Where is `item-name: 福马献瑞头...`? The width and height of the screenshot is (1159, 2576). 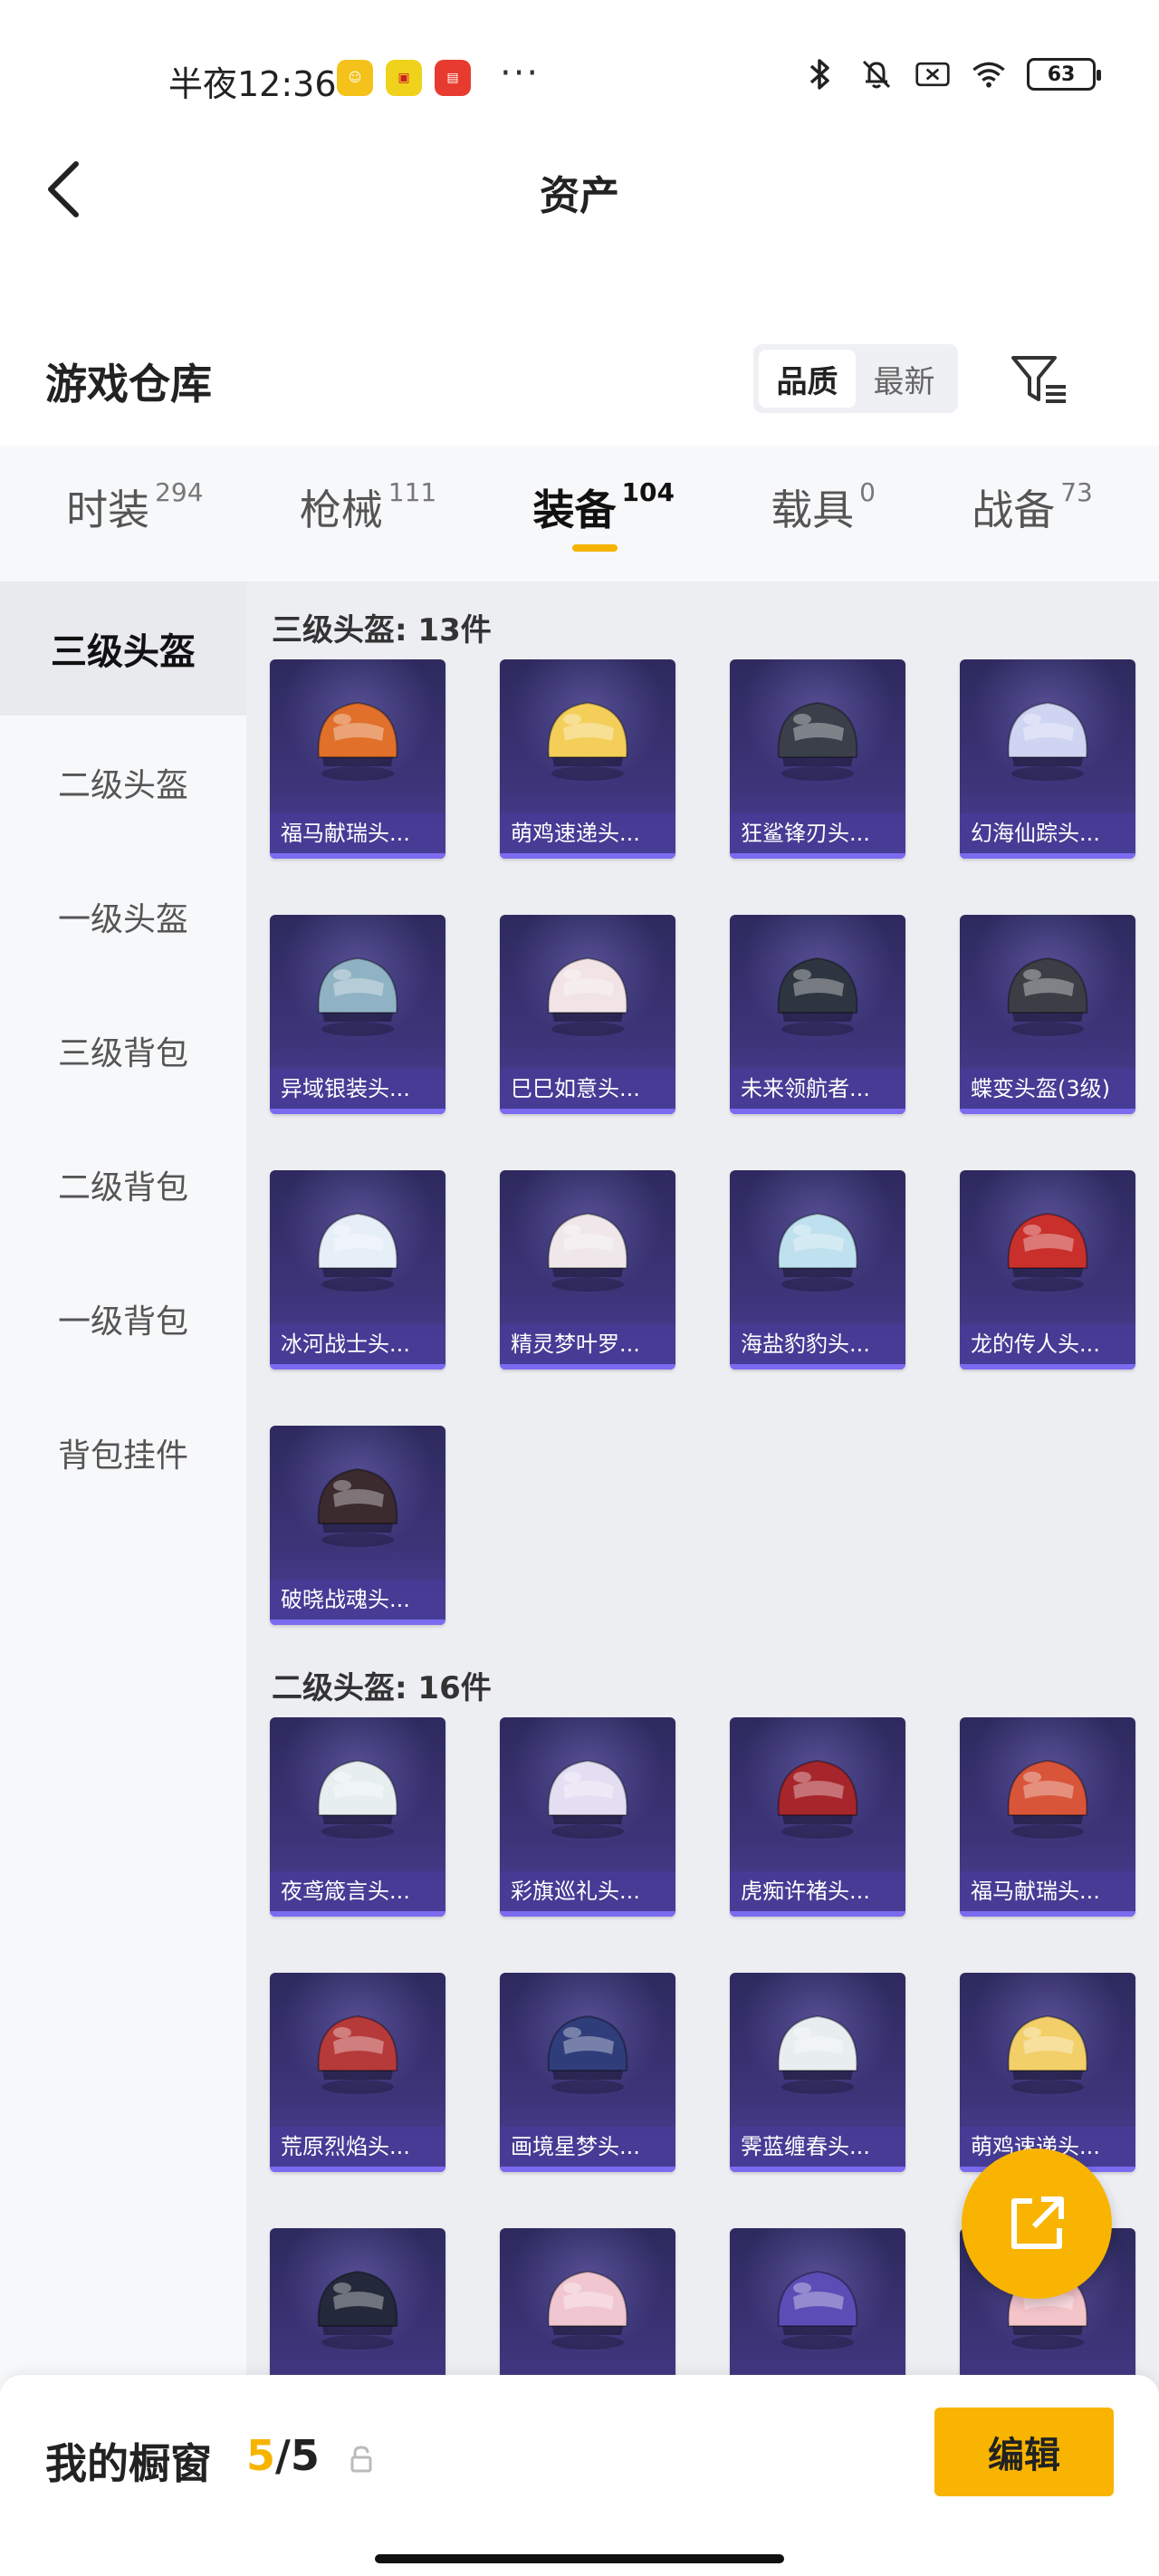 item-name: 福马献瑞头... is located at coordinates (358, 833).